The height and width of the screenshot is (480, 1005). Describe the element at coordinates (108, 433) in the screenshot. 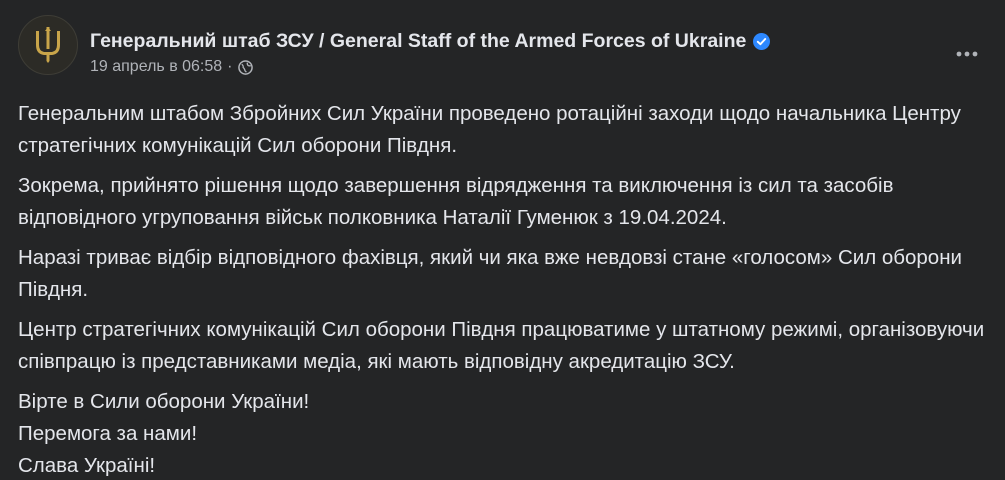

I see `closing-line: Перемога за нами!` at that location.